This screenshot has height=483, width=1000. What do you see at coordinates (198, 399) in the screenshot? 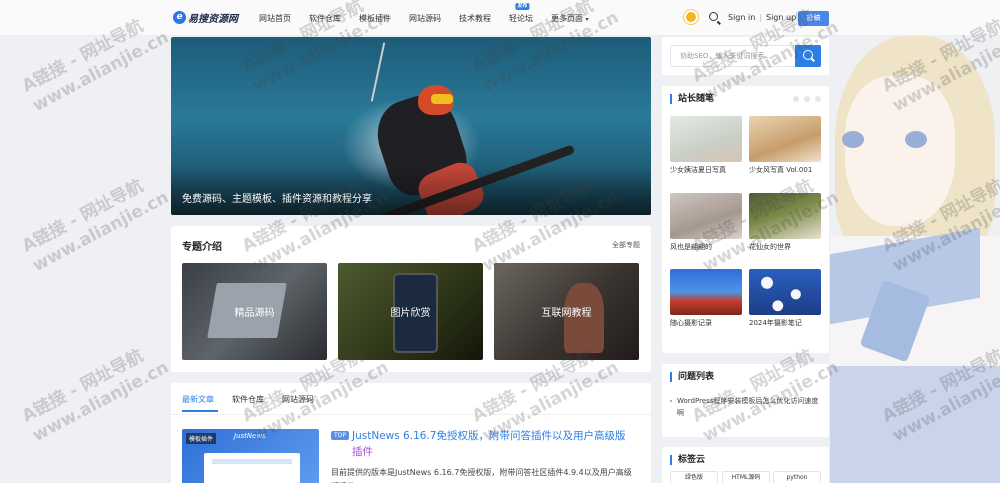
I see `tab-latest: 最新文章` at bounding box center [198, 399].